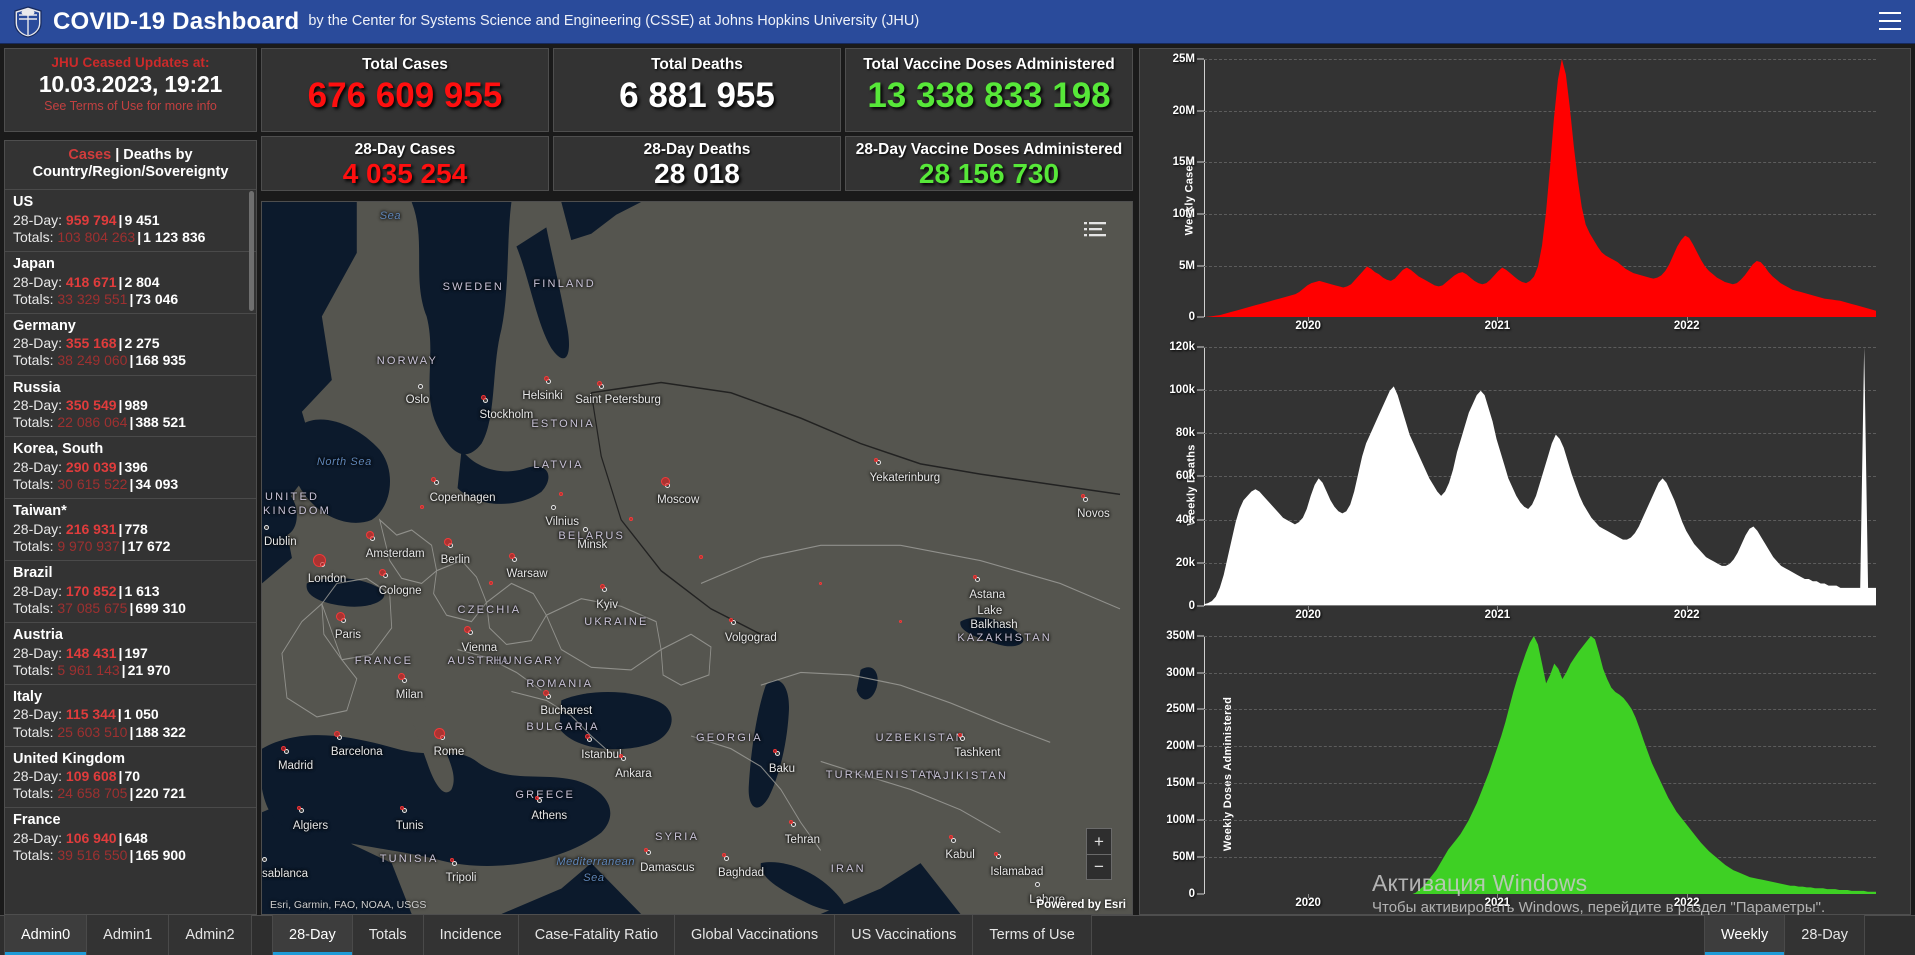  What do you see at coordinates (33, 573) in the screenshot?
I see `country-name: Brazil` at bounding box center [33, 573].